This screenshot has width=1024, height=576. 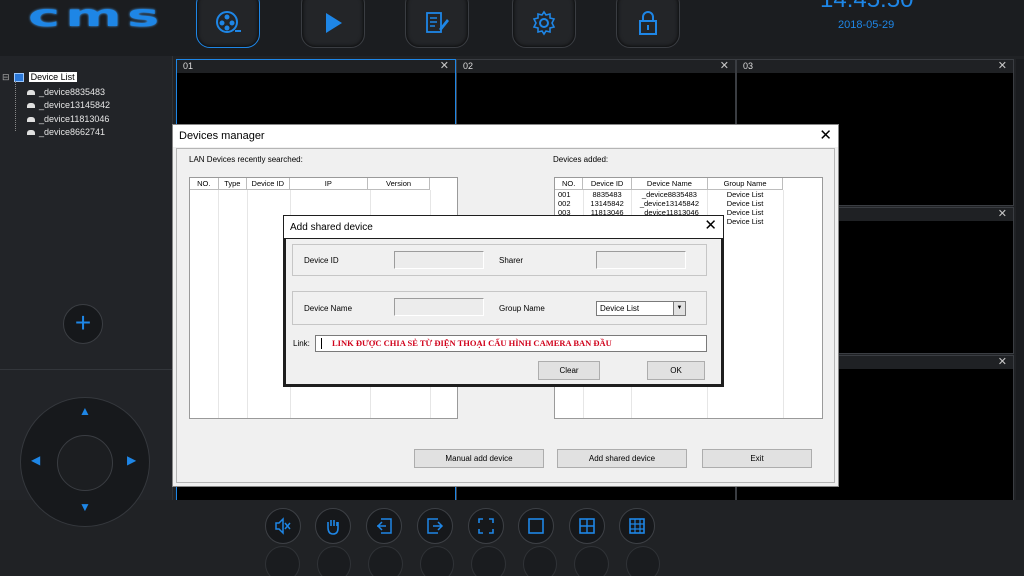 I want to click on tree-root: ⊟ Device List, so click(x=39, y=77).